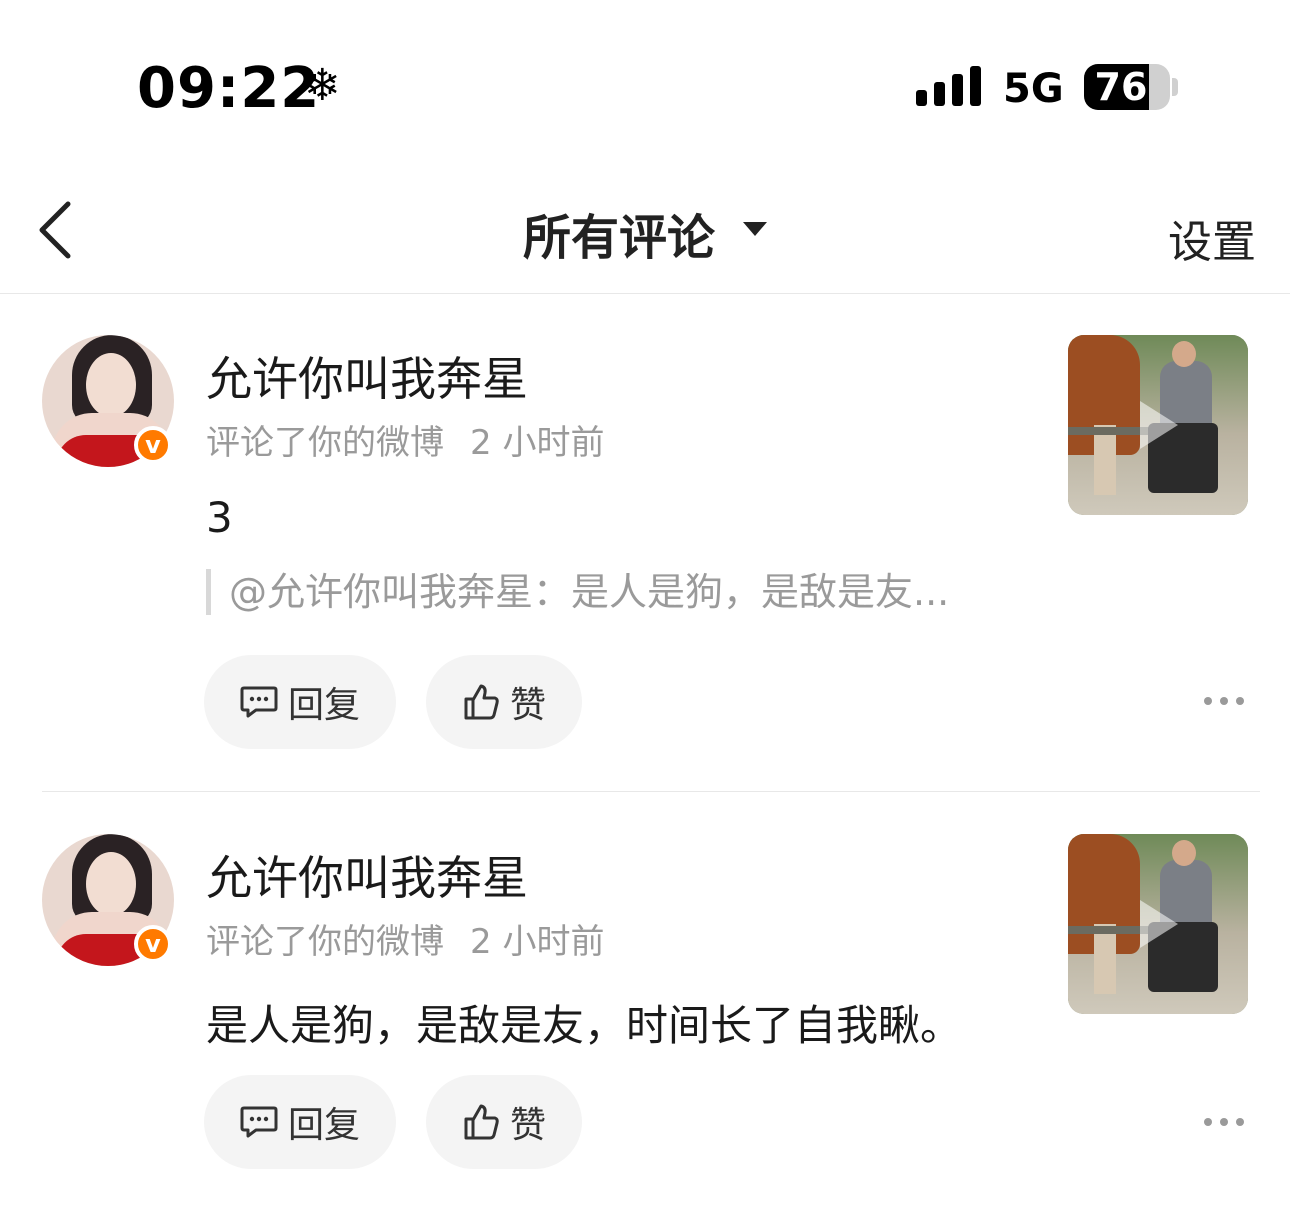 The image size is (1290, 1210). Describe the element at coordinates (1175, 87) in the screenshot. I see `battery-tip` at that location.